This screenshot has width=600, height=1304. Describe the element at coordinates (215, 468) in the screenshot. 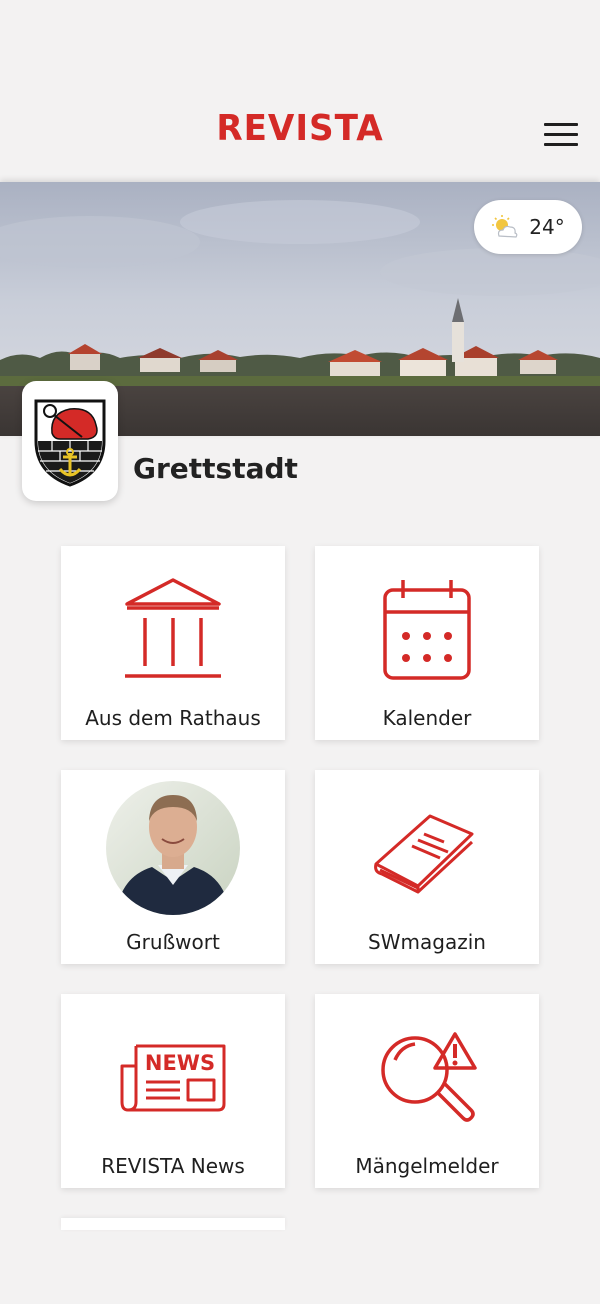

I see `town-name: Grettstadt` at that location.